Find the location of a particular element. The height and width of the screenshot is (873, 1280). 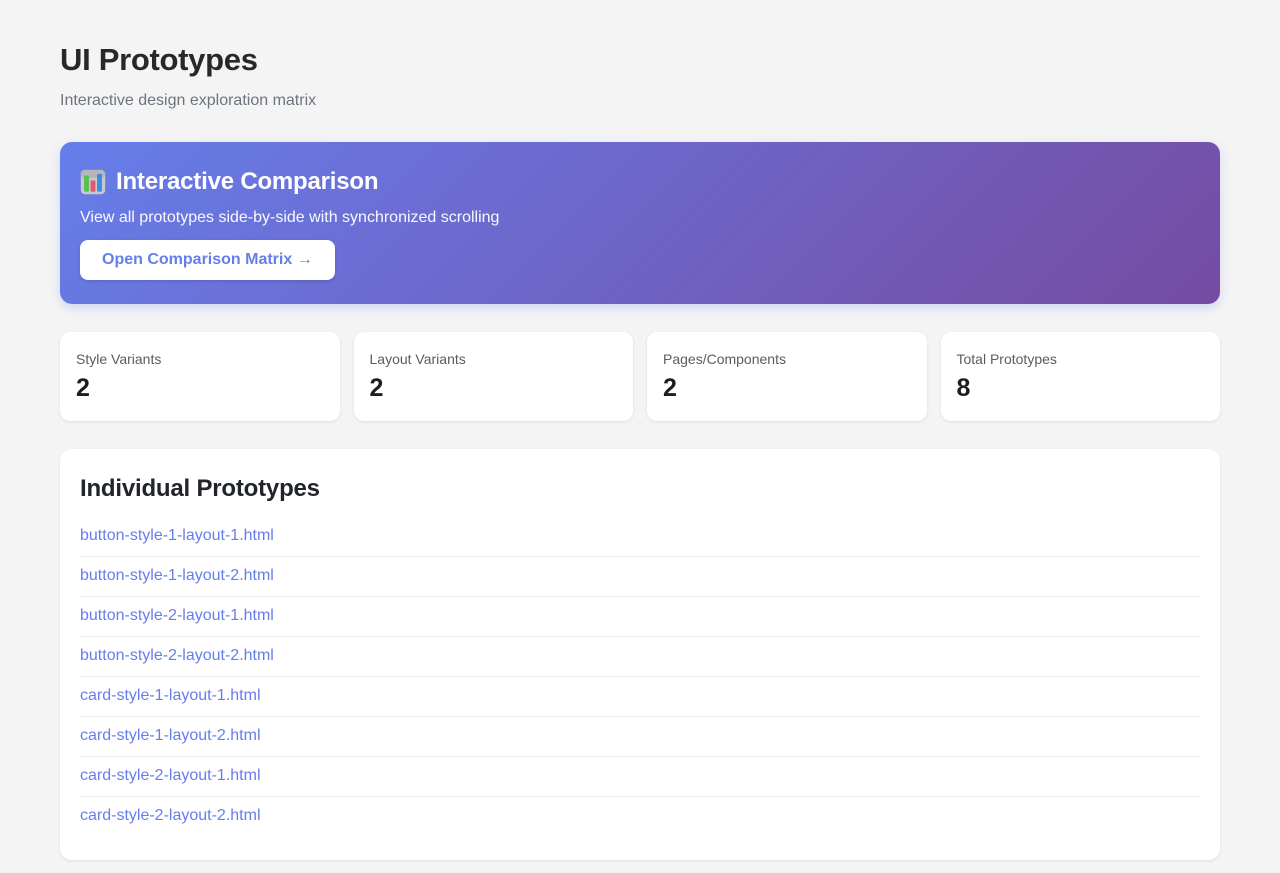

prototype-link: card-style-1-layout-2.html is located at coordinates (640, 736).